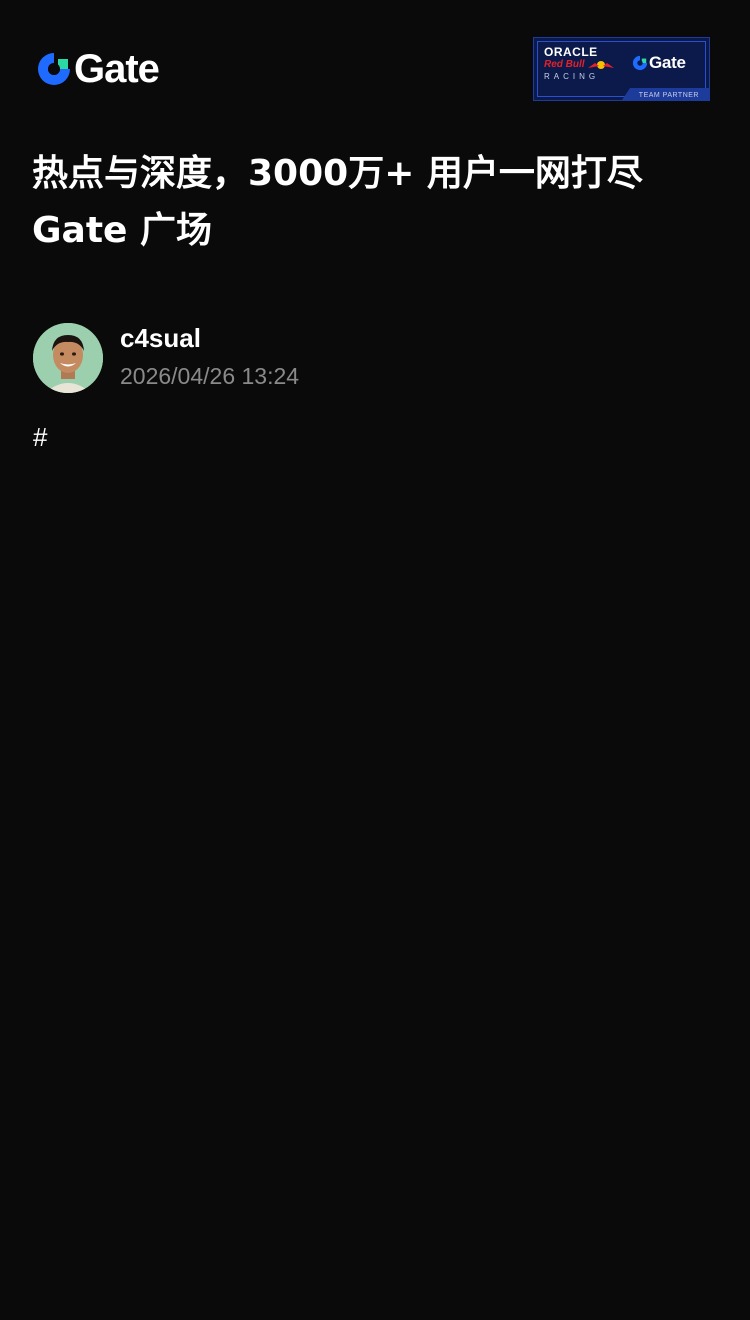 This screenshot has height=1320, width=750. What do you see at coordinates (377, 202) in the screenshot?
I see `page-title: 热点与深度，3000万+ 用户一网打尽 Gate 广场` at bounding box center [377, 202].